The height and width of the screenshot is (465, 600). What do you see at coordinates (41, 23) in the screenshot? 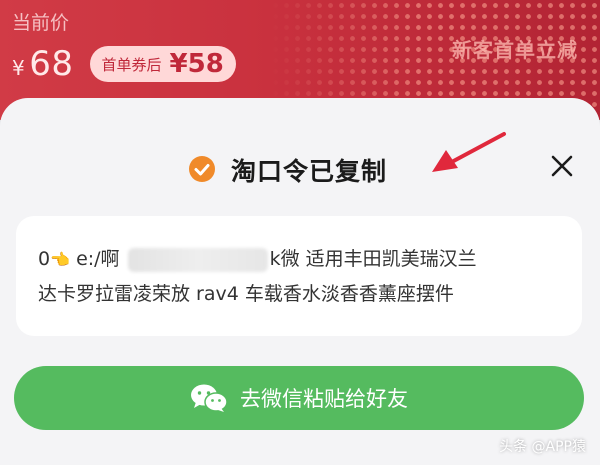
I see `price-title: 当前价` at bounding box center [41, 23].